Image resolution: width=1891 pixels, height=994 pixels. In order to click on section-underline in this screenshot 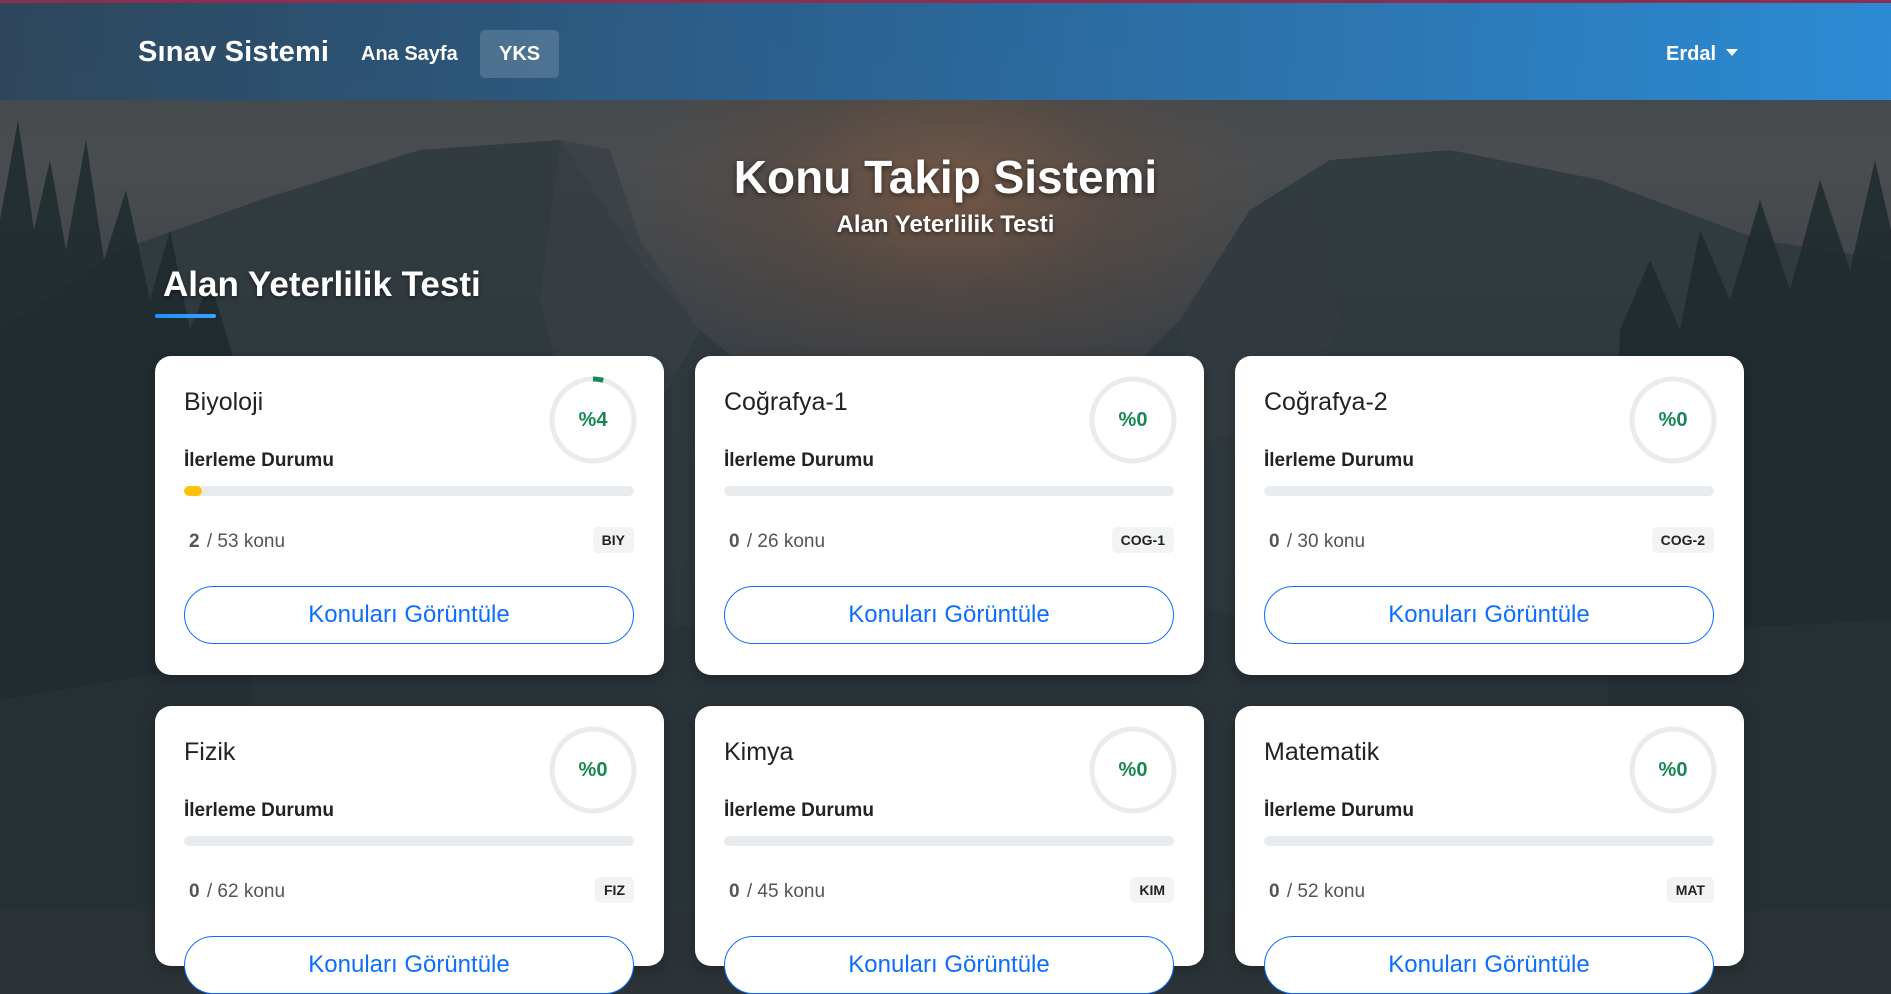, I will do `click(185, 316)`.